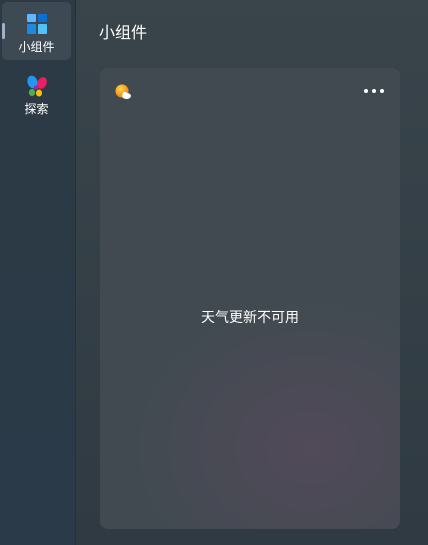 This screenshot has width=428, height=545. I want to click on discover-icon, so click(36, 86).